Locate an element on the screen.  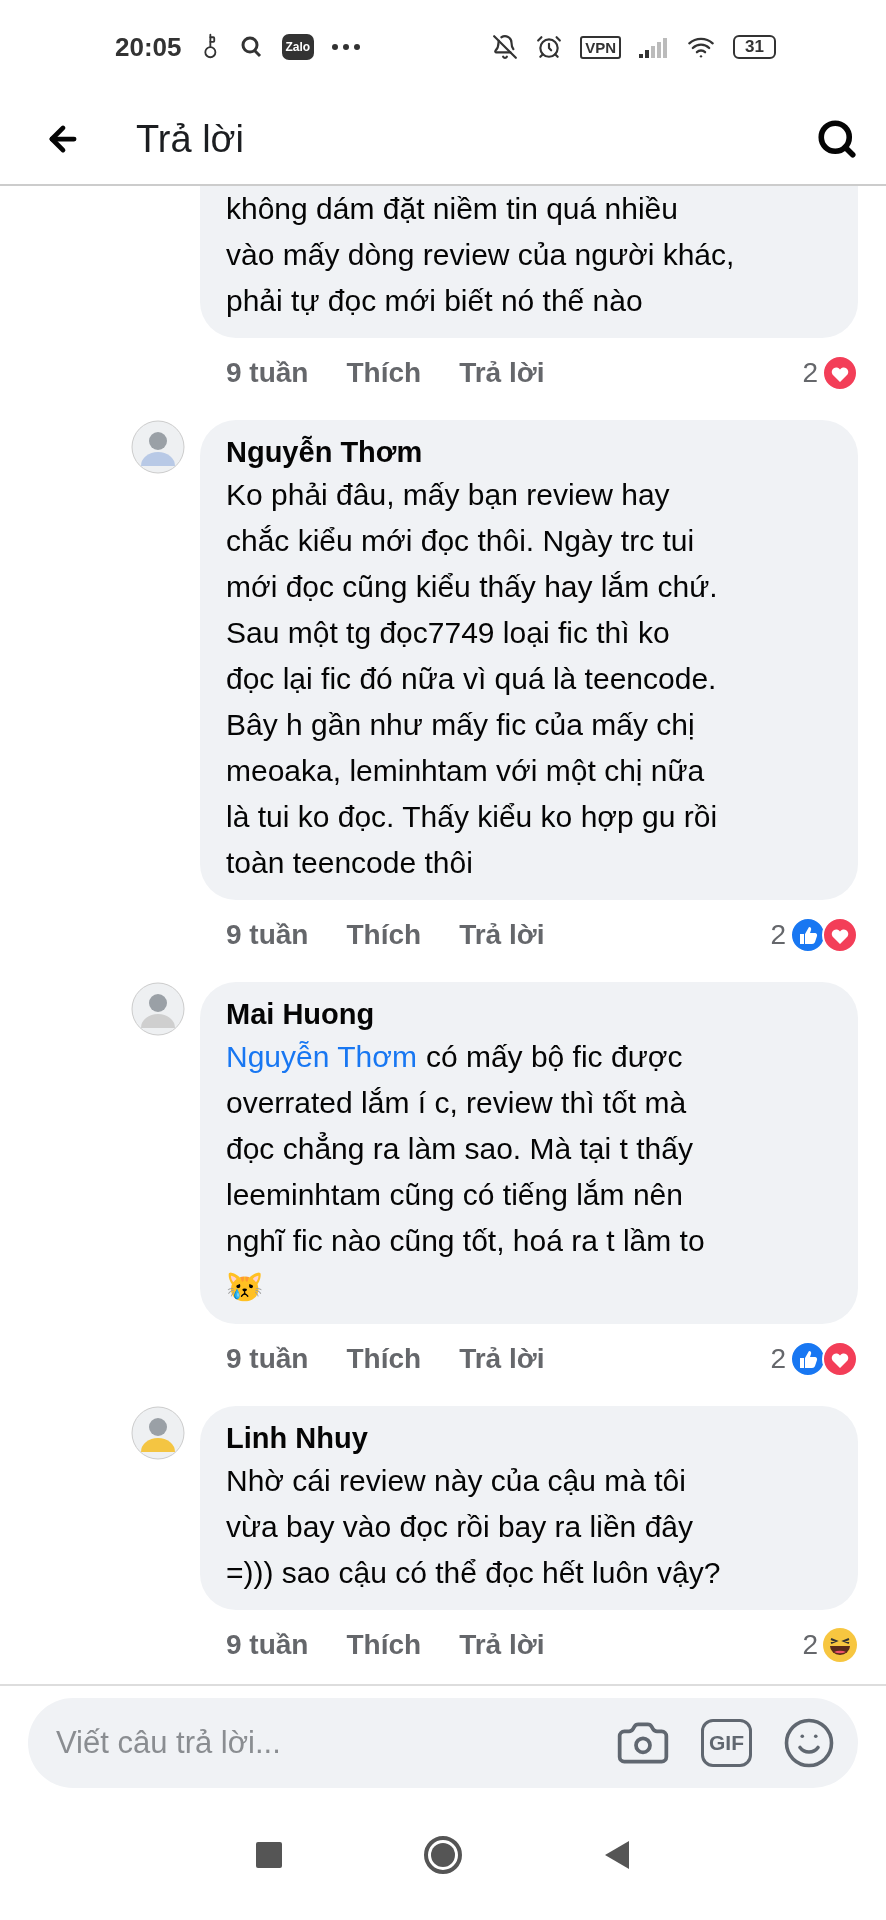
home-button is located at coordinates (443, 1855).